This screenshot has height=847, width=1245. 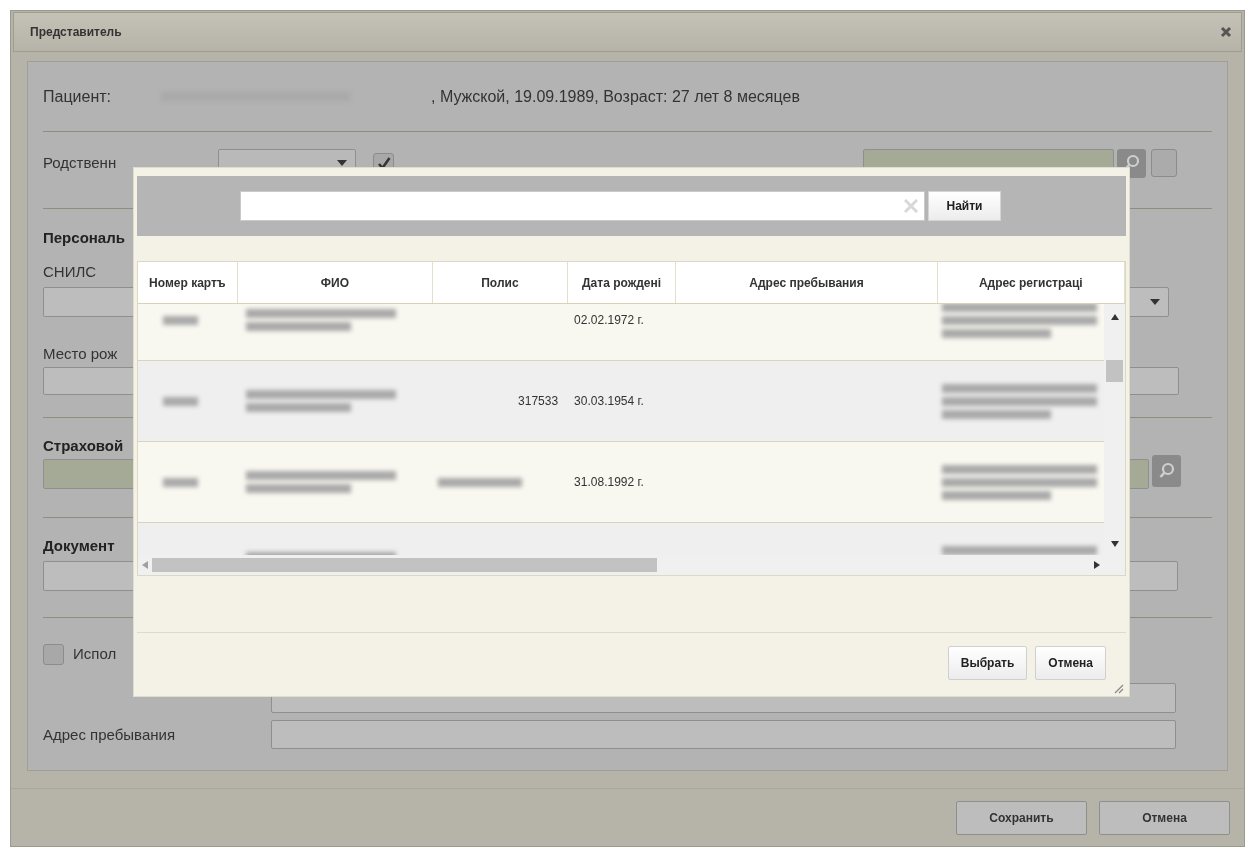 I want to click on select-button: Выбрать, so click(x=987, y=663).